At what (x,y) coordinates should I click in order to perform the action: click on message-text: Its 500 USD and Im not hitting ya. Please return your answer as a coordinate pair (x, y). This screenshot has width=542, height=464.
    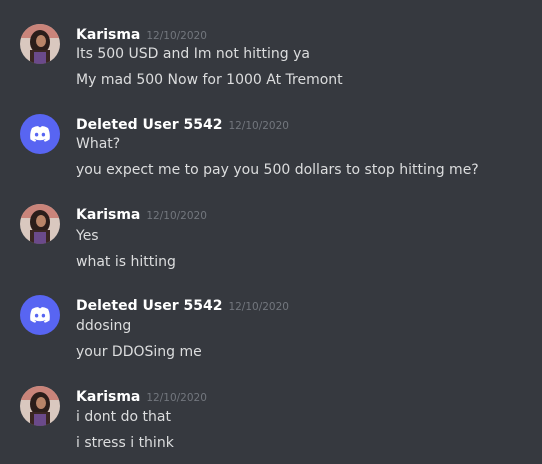
    Looking at the image, I should click on (193, 54).